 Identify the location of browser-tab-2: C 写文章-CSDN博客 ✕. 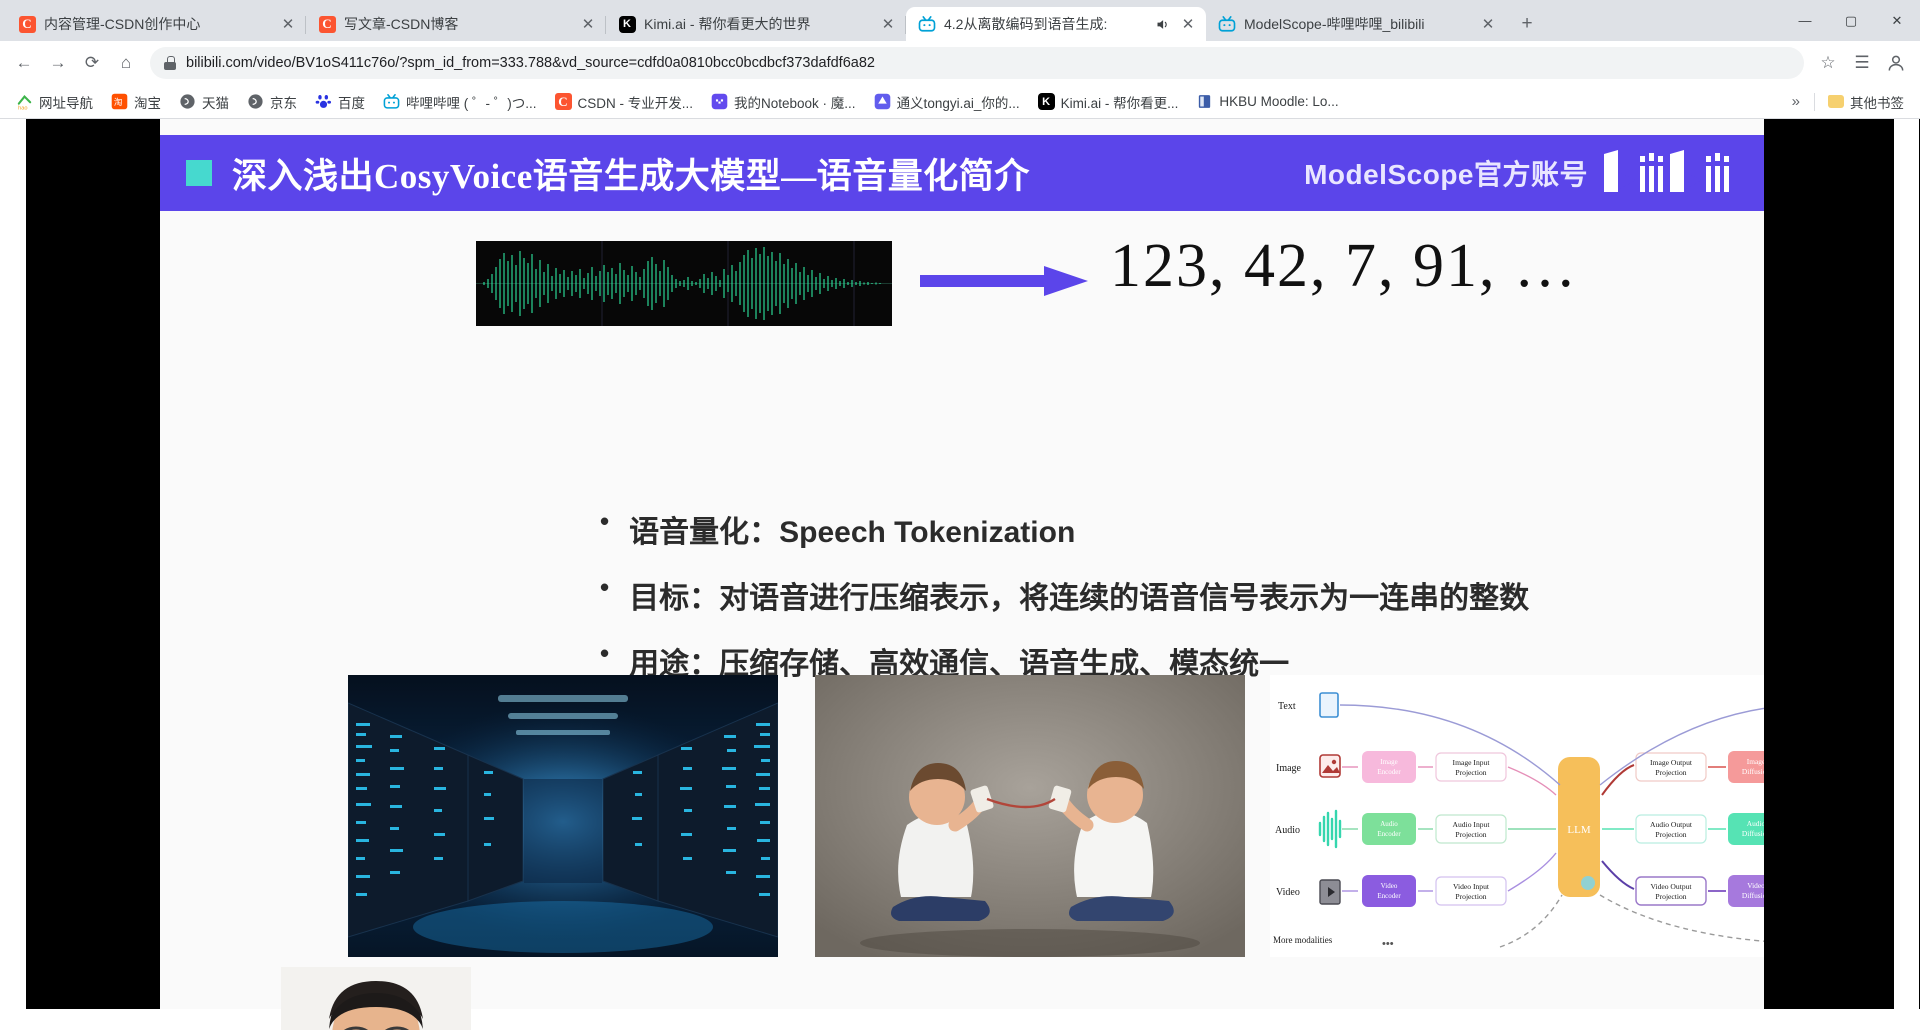
(456, 24).